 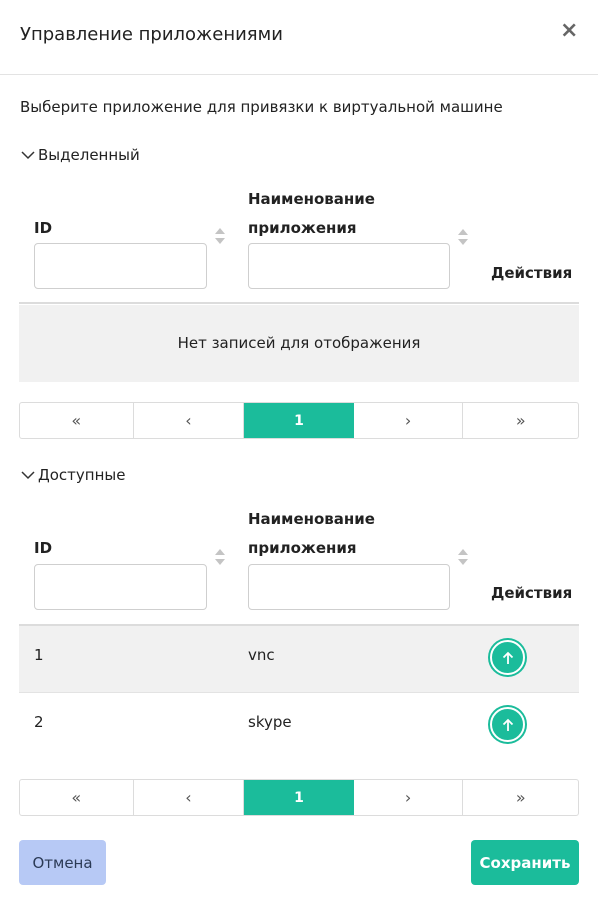 What do you see at coordinates (299, 303) in the screenshot?
I see `table-header-divider` at bounding box center [299, 303].